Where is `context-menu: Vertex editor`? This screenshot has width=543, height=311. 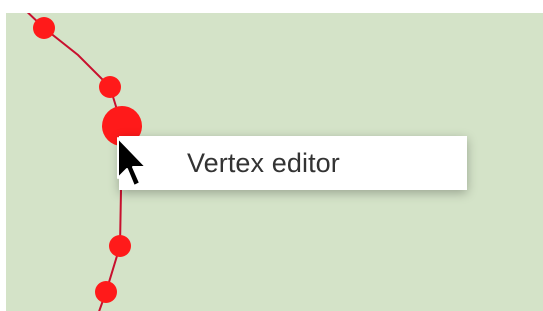
context-menu: Vertex editor is located at coordinates (293, 163).